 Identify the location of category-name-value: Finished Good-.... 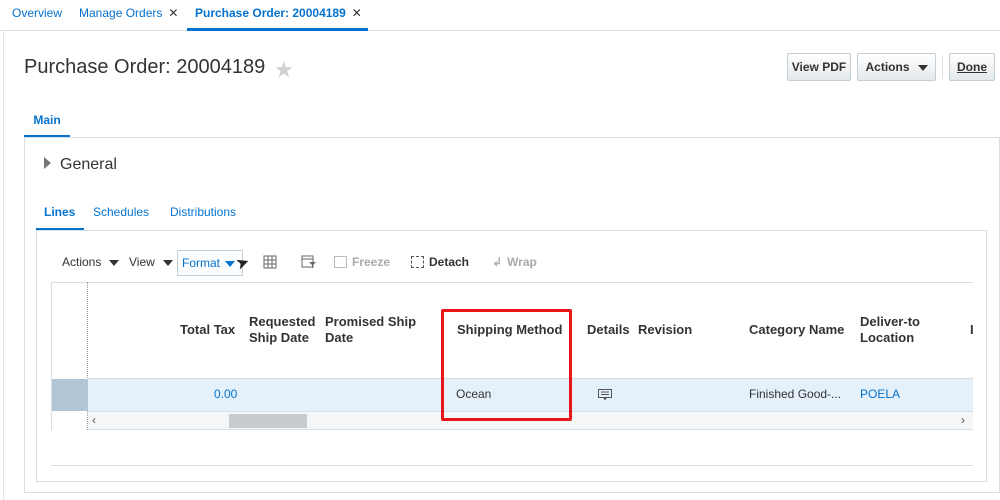
(795, 394).